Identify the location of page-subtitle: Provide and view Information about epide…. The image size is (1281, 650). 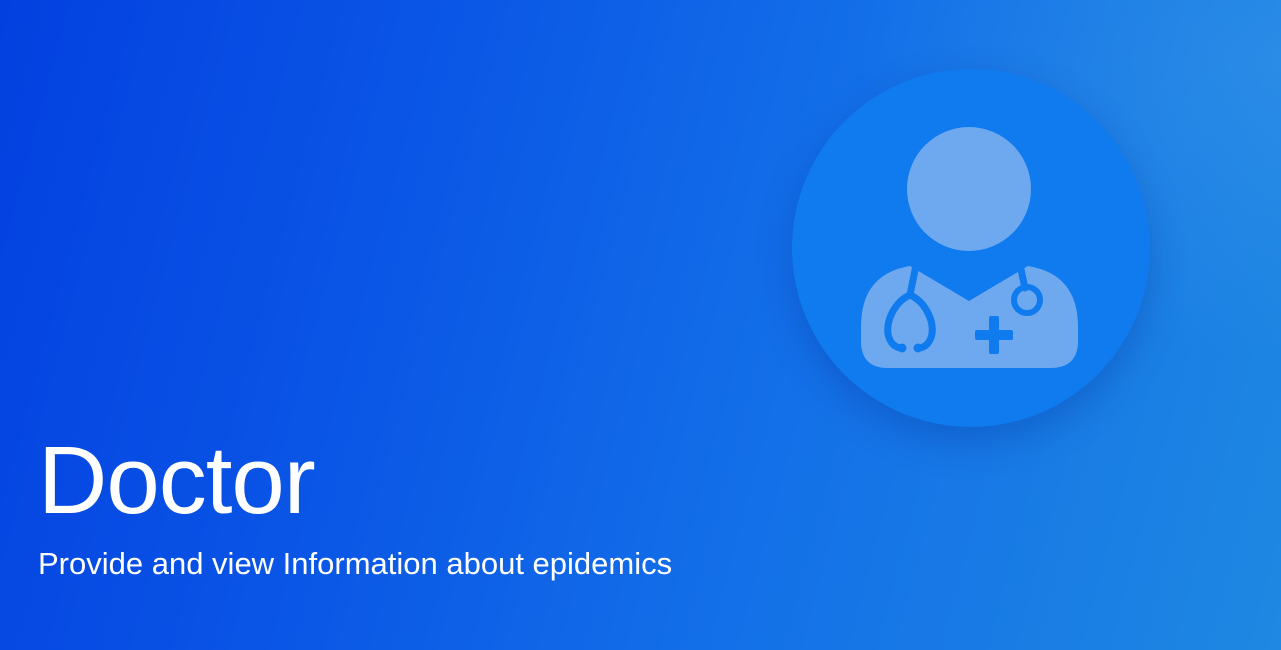
(355, 563).